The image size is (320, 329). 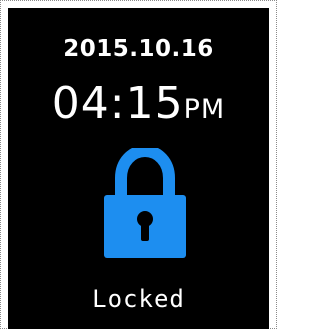 I want to click on date-label: 2015.10.16, so click(x=138, y=49).